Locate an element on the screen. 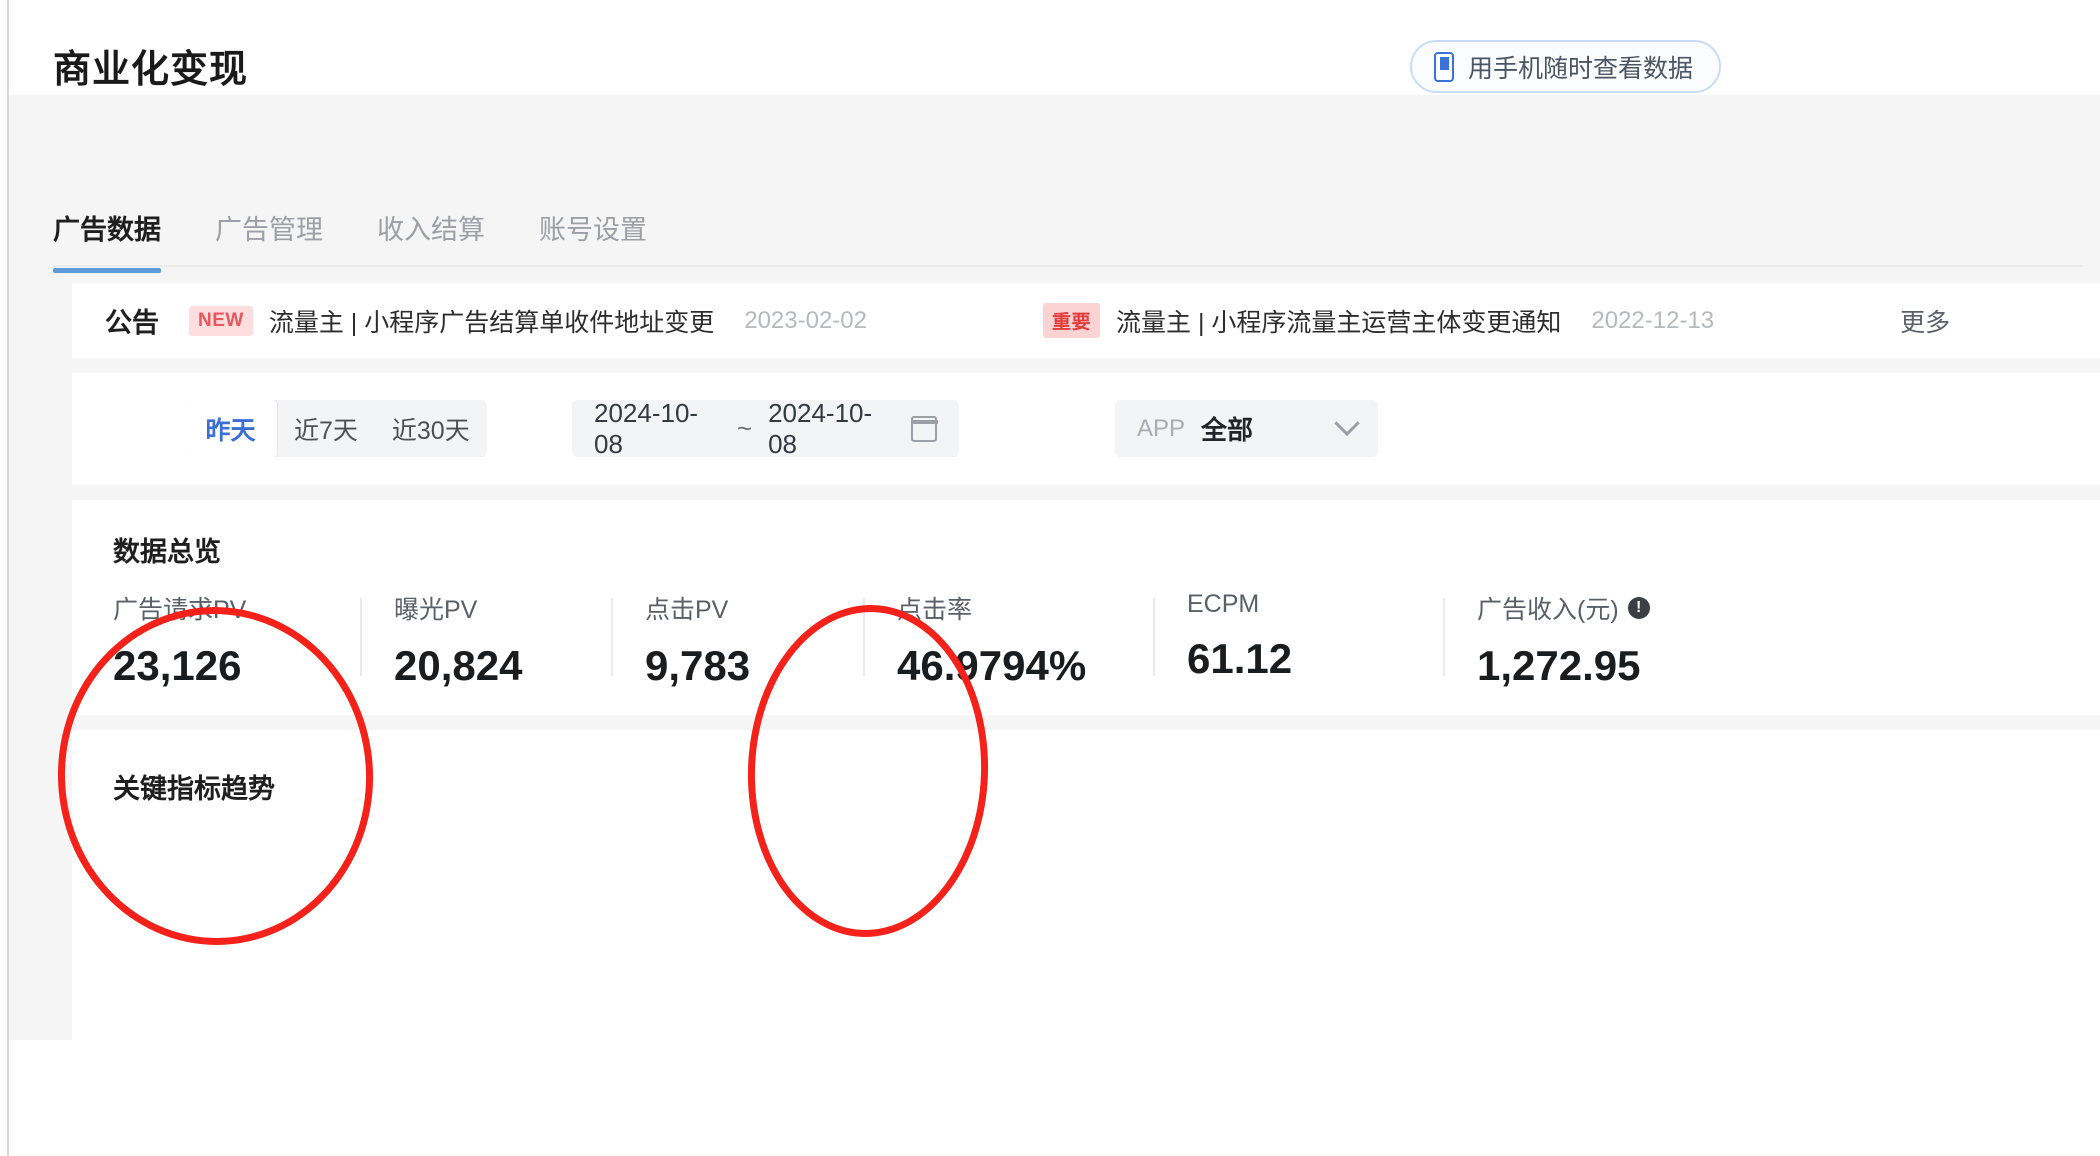  tab-income-settlement: 收入结算 is located at coordinates (431, 240).